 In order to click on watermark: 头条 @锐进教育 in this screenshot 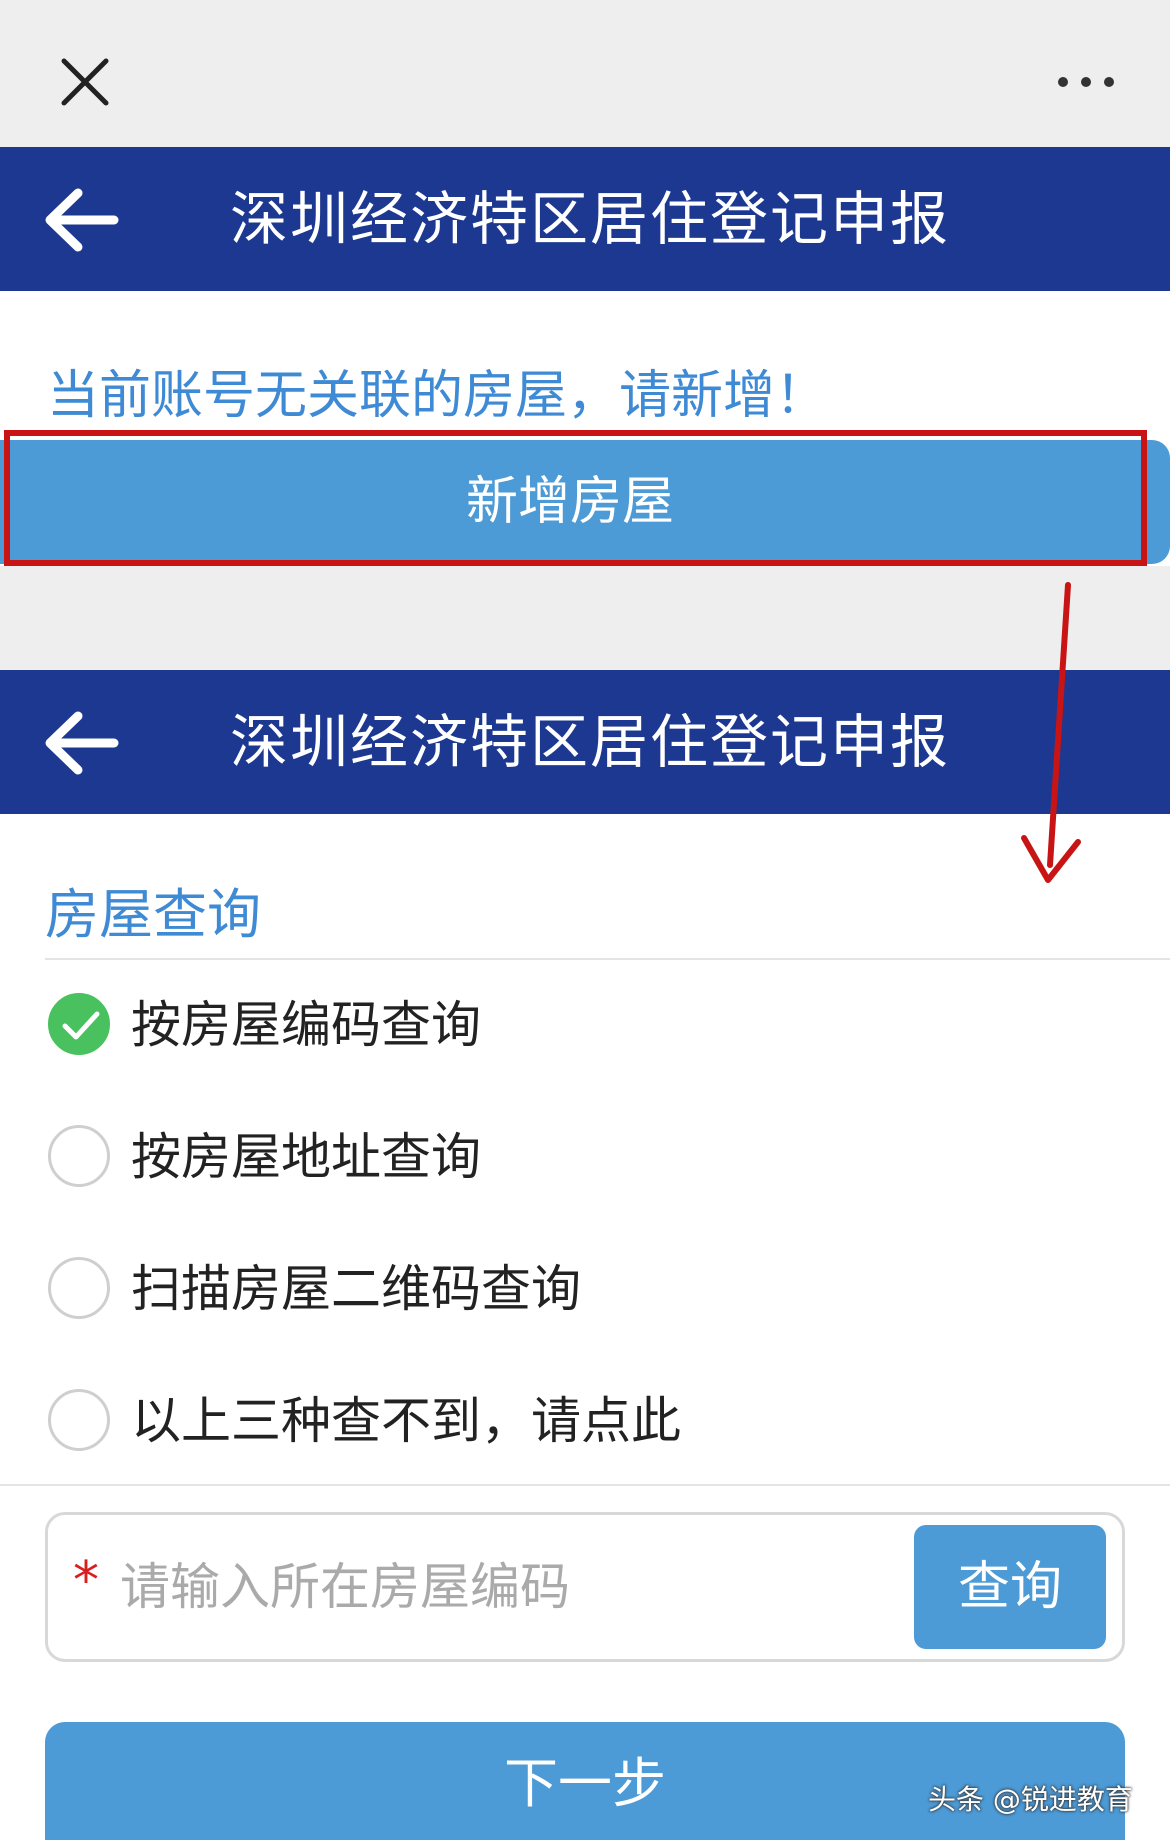, I will do `click(1030, 1799)`.